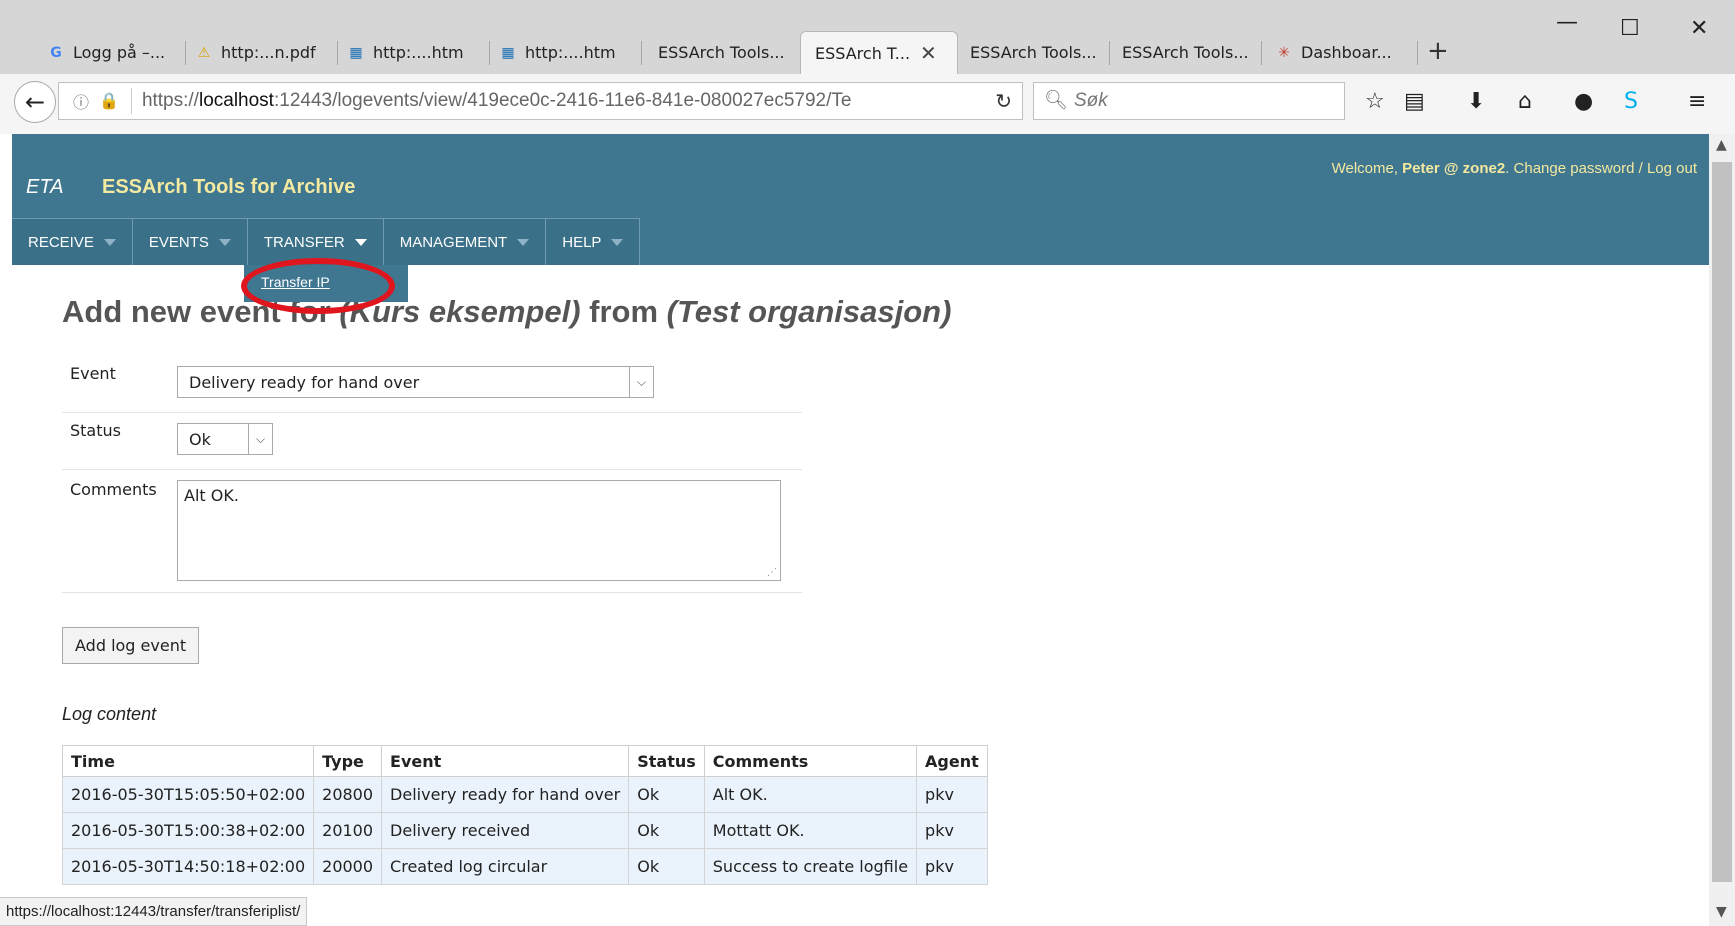  Describe the element at coordinates (666, 761) in the screenshot. I see `column-header: Status` at that location.